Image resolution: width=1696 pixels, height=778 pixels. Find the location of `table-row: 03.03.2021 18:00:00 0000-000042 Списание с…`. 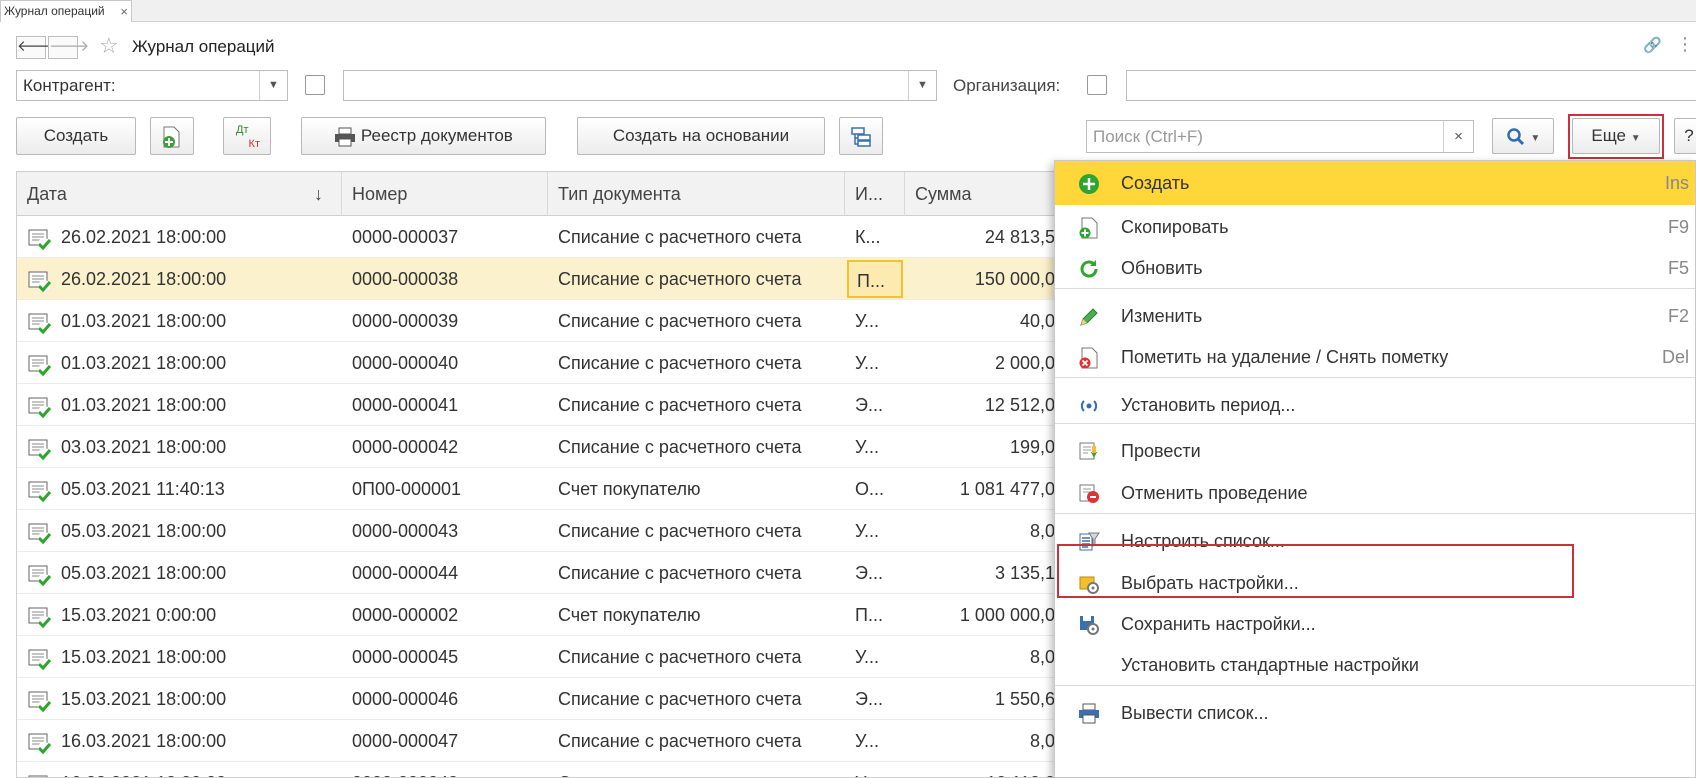

table-row: 03.03.2021 18:00:00 0000-000042 Списание с… is located at coordinates (536, 447).